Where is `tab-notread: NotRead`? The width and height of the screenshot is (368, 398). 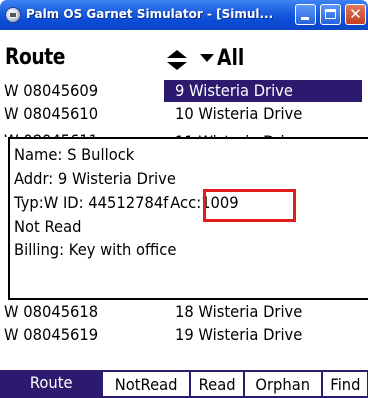 tab-notread: NotRead is located at coordinates (146, 384).